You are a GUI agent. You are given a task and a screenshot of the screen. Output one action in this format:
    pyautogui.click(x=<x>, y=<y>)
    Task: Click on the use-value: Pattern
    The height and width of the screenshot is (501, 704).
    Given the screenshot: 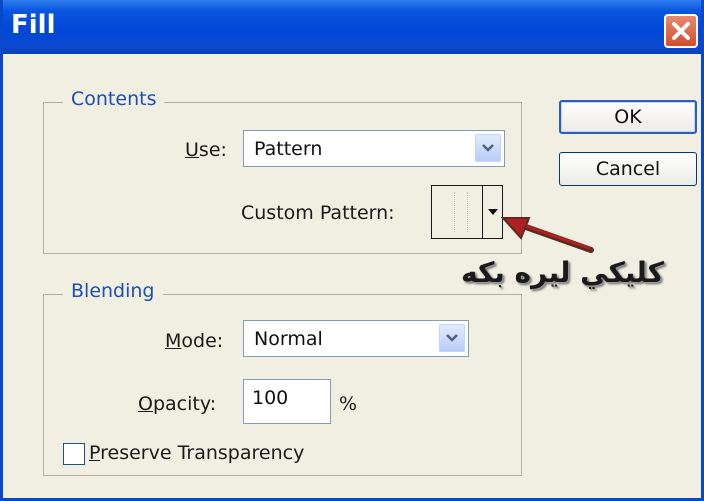 What is the action you would take?
    pyautogui.click(x=288, y=149)
    